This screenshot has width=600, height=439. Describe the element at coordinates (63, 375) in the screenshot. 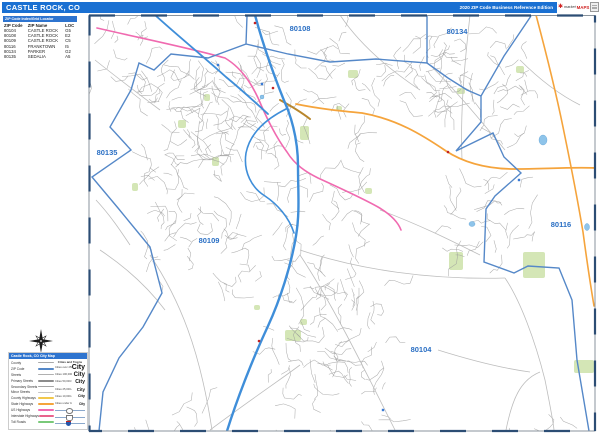

I see `legend-city-class-label: Cities 100,000-249,999` at that location.